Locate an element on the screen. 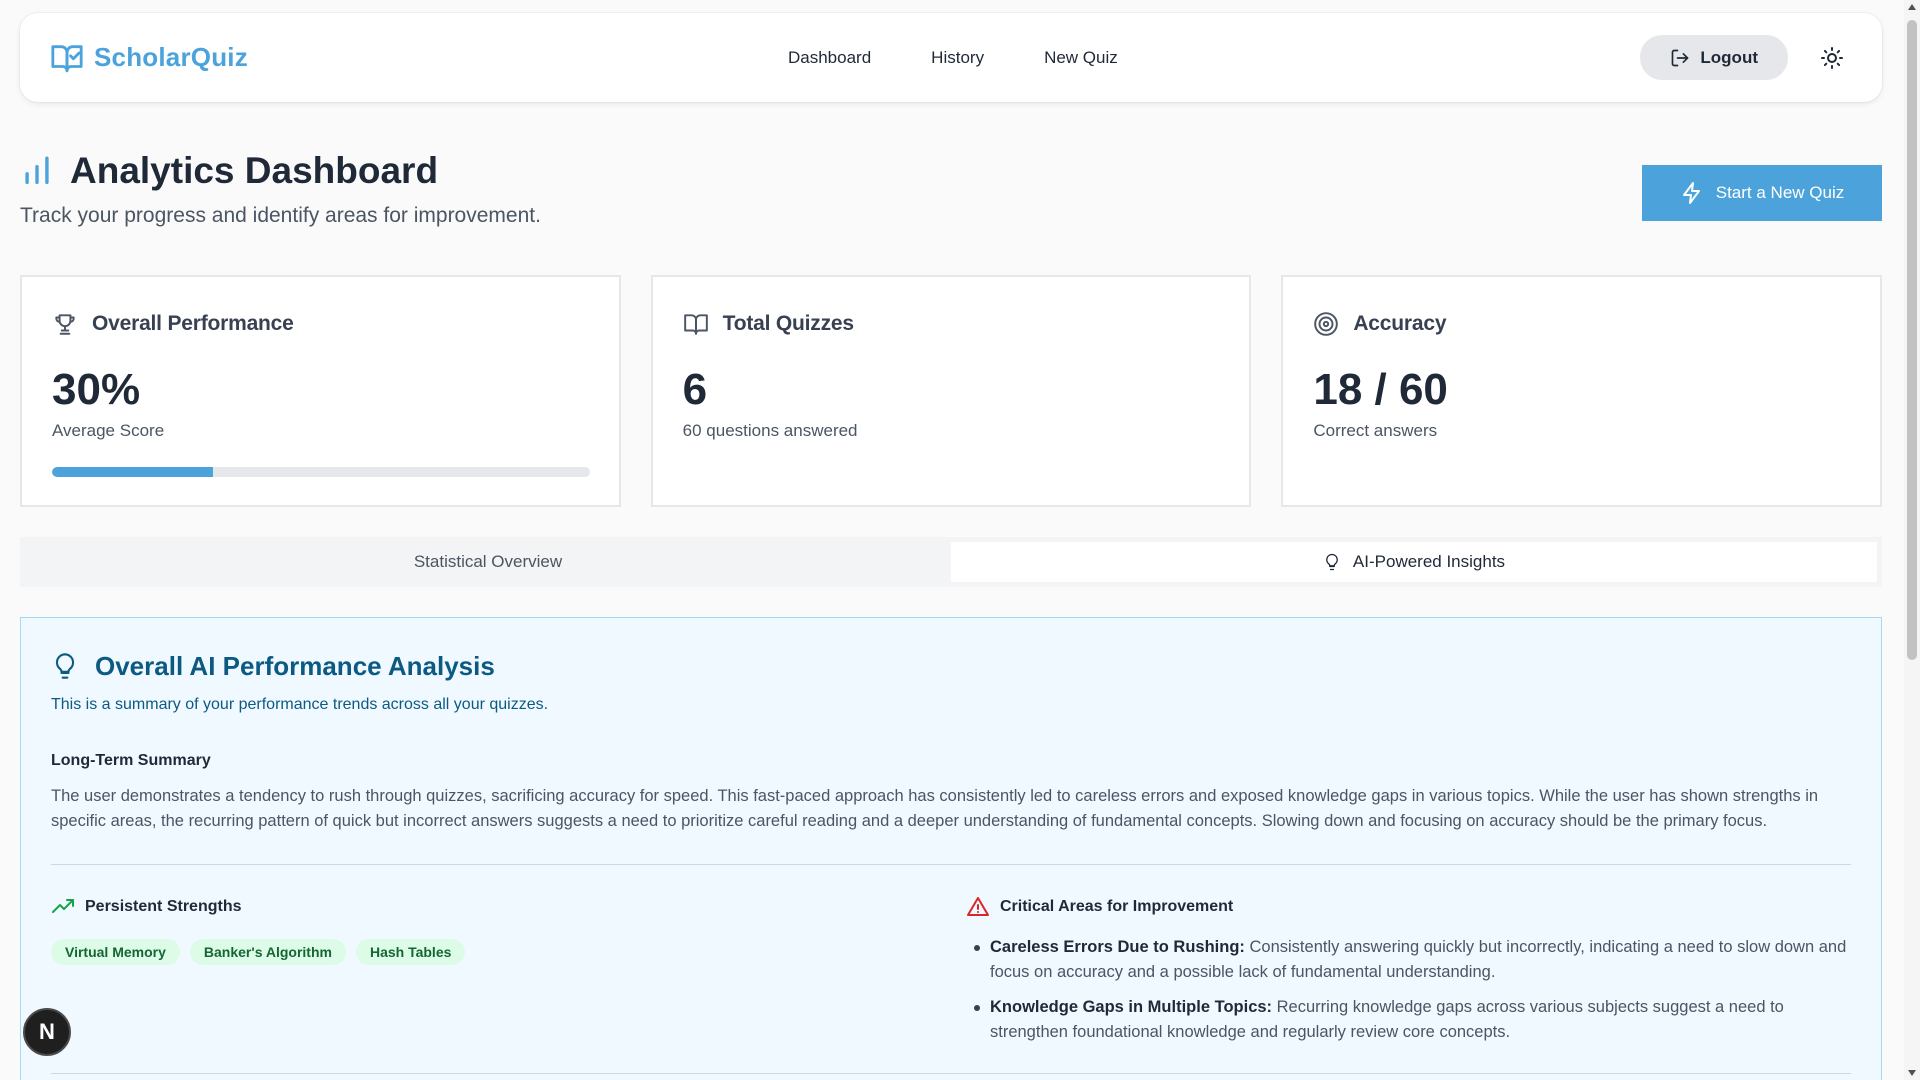 The width and height of the screenshot is (1920, 1080). insights-header: Overall AI Performance Analysis is located at coordinates (951, 666).